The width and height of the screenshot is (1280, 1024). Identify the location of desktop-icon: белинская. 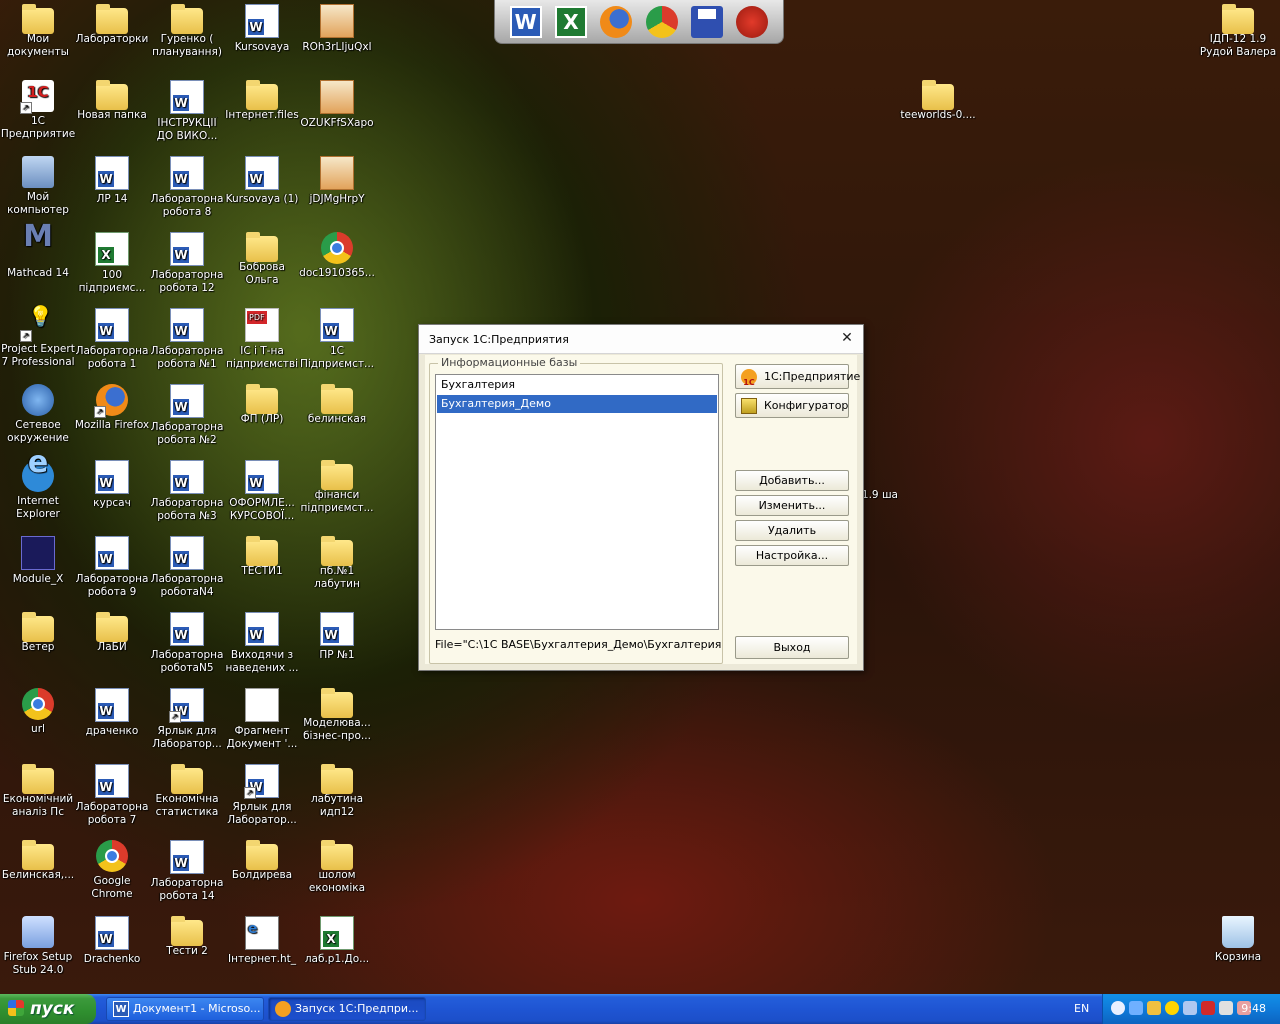
(337, 405).